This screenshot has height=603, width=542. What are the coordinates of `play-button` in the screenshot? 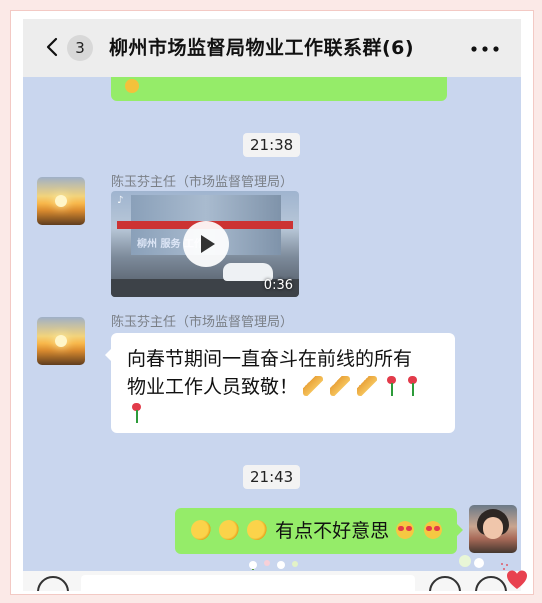 It's located at (206, 244).